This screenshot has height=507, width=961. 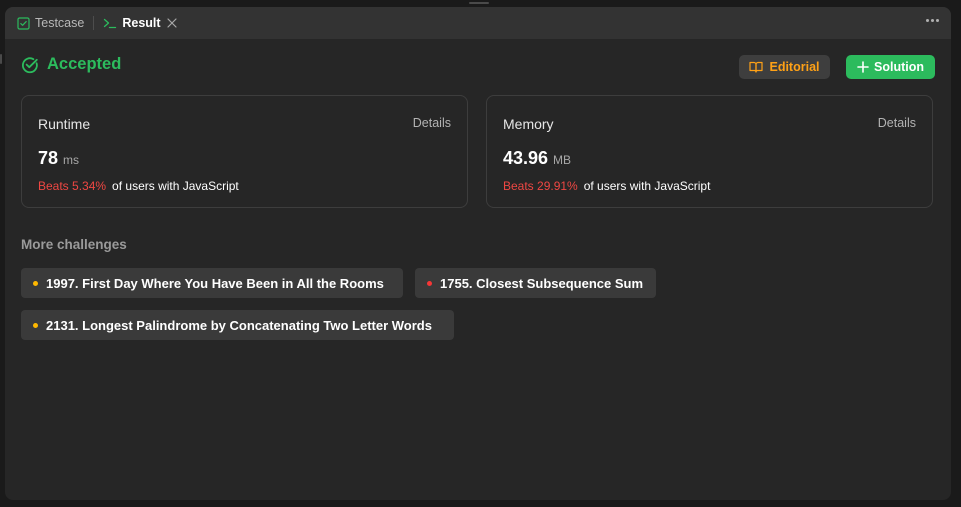 What do you see at coordinates (71, 160) in the screenshot?
I see `runtime-unit: ms` at bounding box center [71, 160].